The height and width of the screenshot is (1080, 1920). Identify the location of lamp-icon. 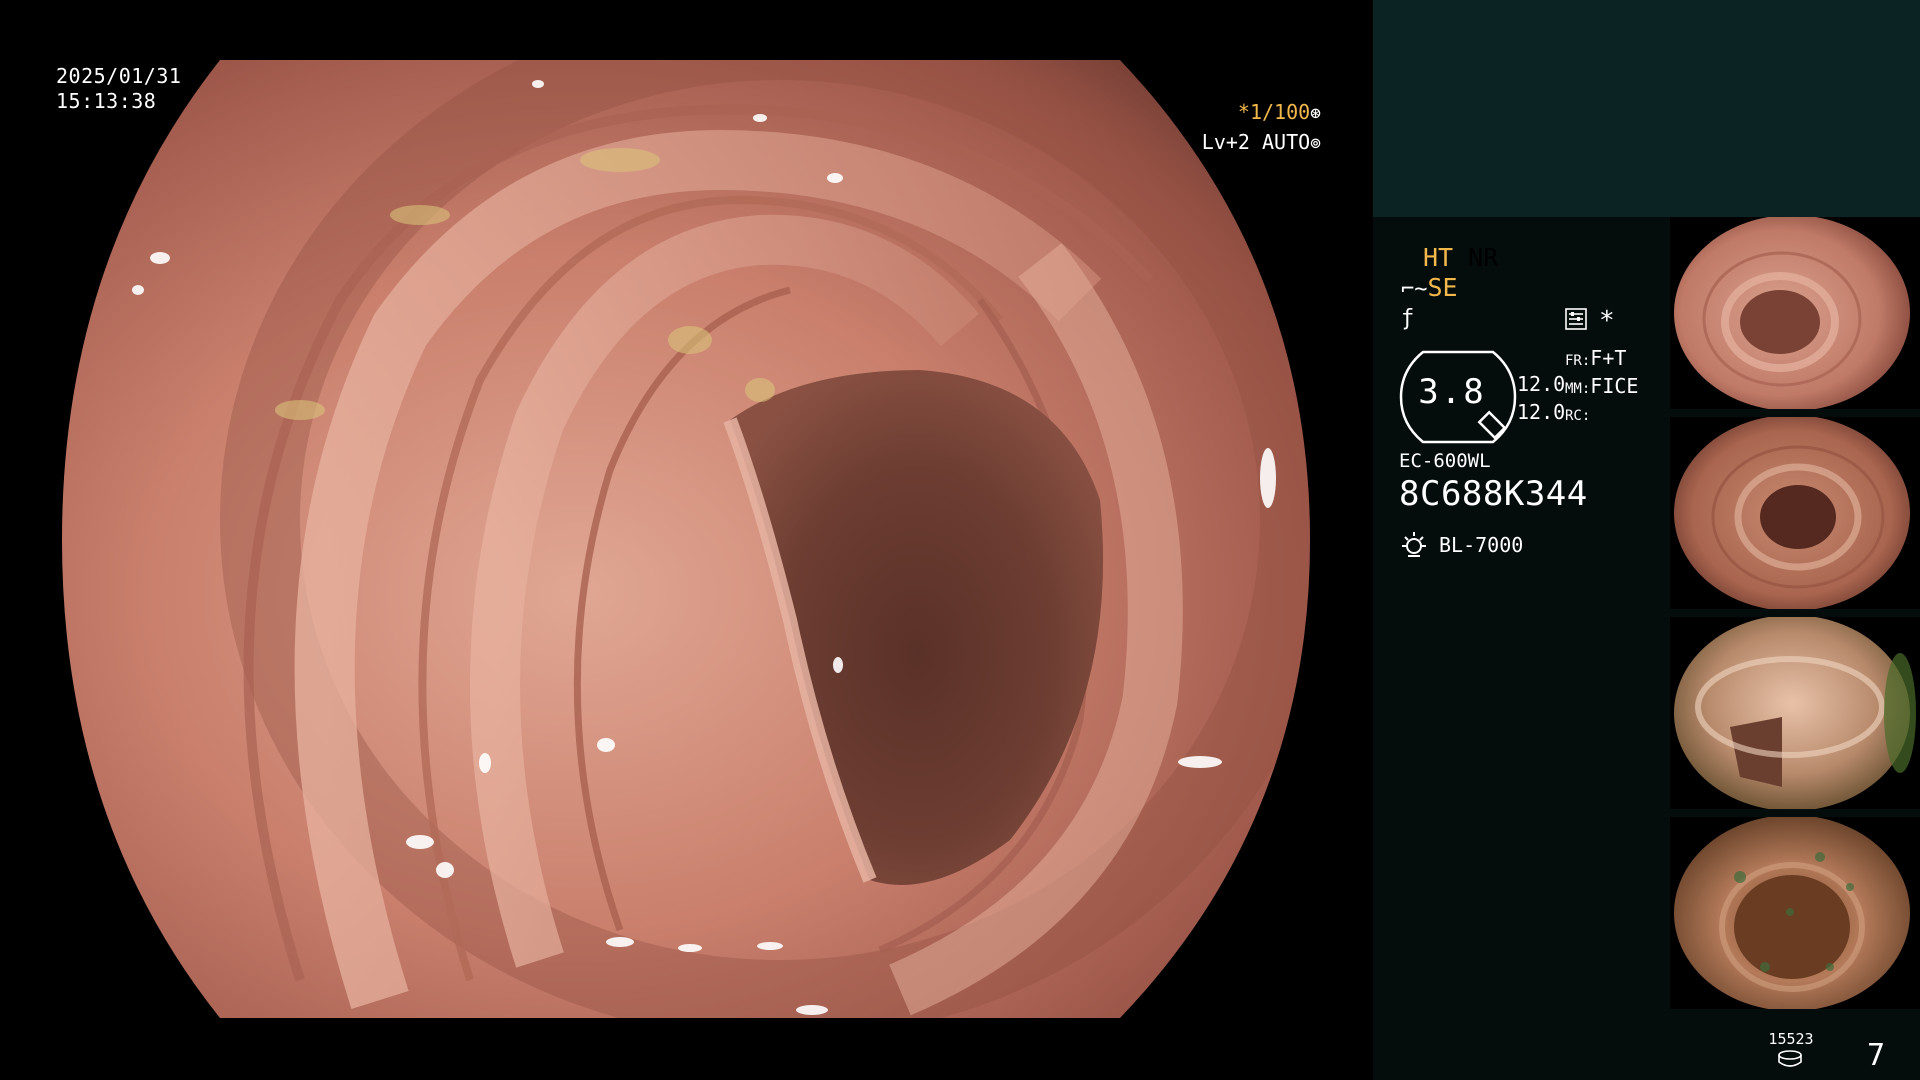
(1414, 544).